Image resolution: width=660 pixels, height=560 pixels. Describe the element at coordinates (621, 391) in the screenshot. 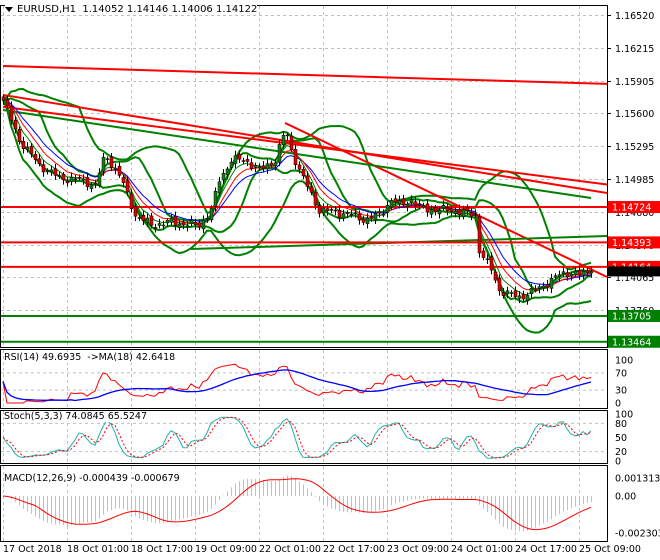

I see `rsi-tick-label: 30` at that location.